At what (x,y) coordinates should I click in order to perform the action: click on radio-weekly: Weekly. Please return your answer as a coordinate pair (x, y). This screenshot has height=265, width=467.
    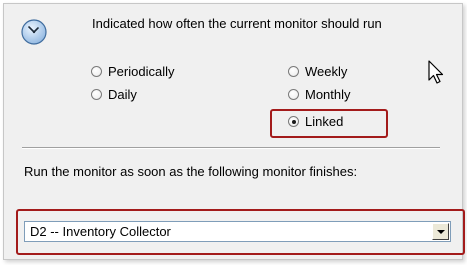
    Looking at the image, I should click on (317, 71).